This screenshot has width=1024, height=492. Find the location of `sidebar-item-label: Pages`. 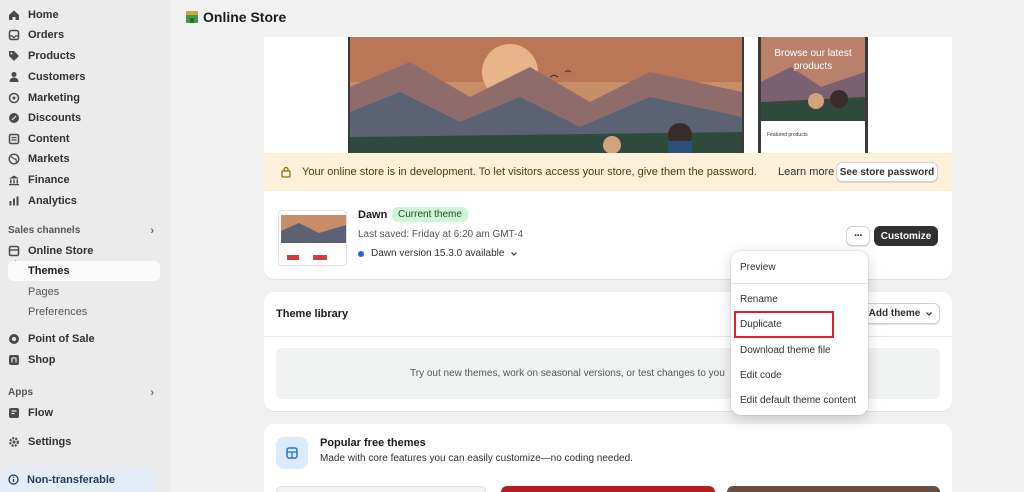

sidebar-item-label: Pages is located at coordinates (44, 292).